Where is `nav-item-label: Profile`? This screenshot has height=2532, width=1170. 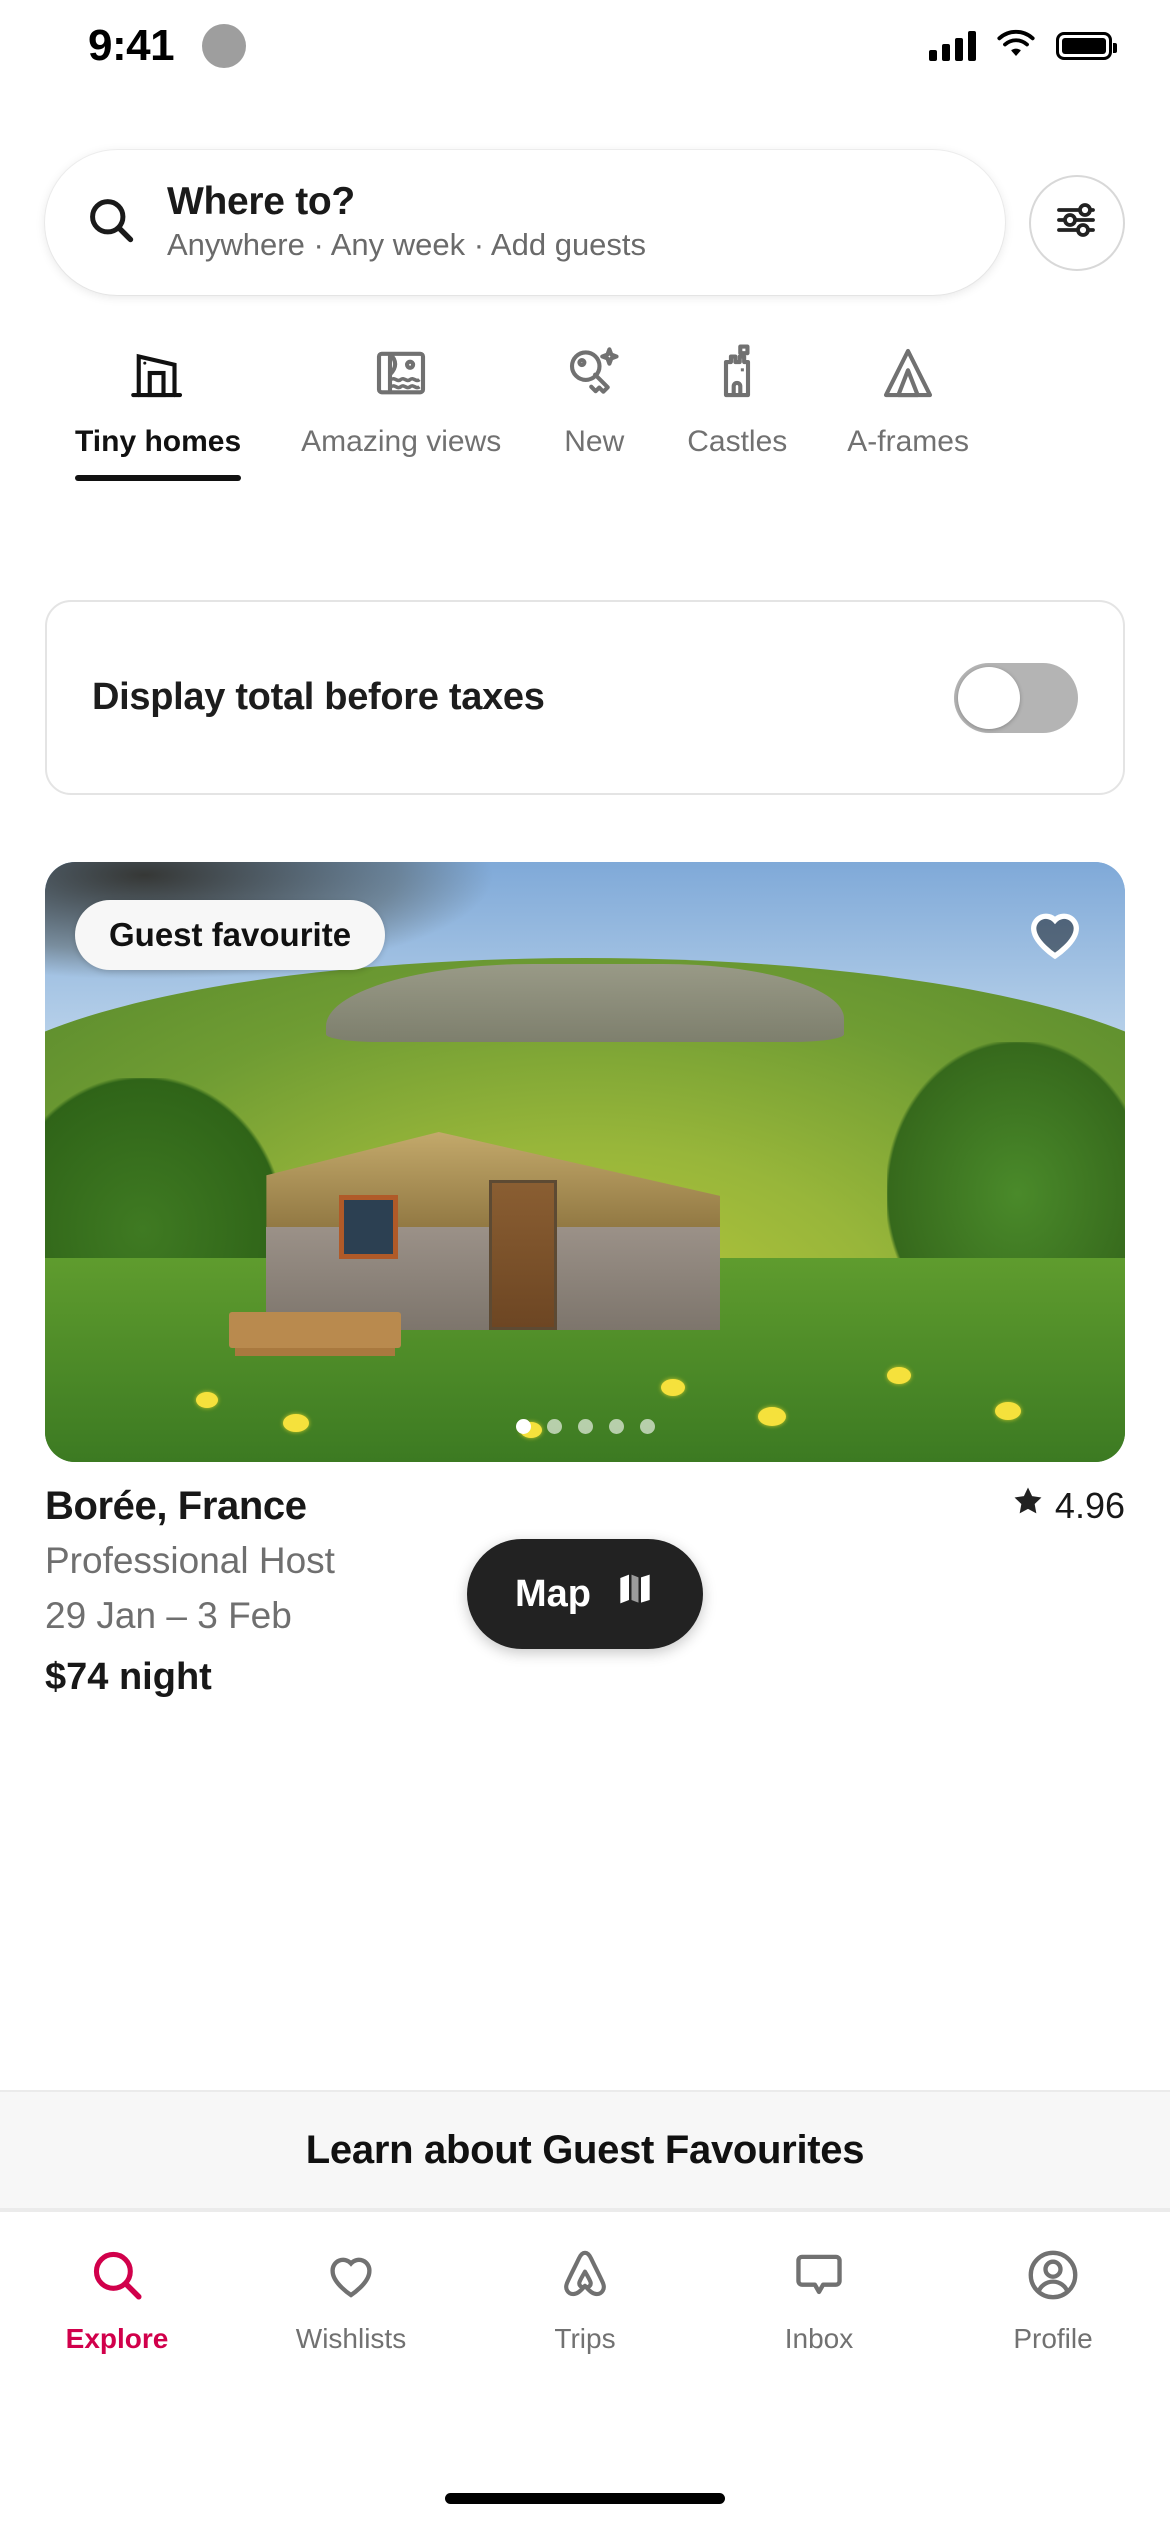
nav-item-label: Profile is located at coordinates (1053, 2338).